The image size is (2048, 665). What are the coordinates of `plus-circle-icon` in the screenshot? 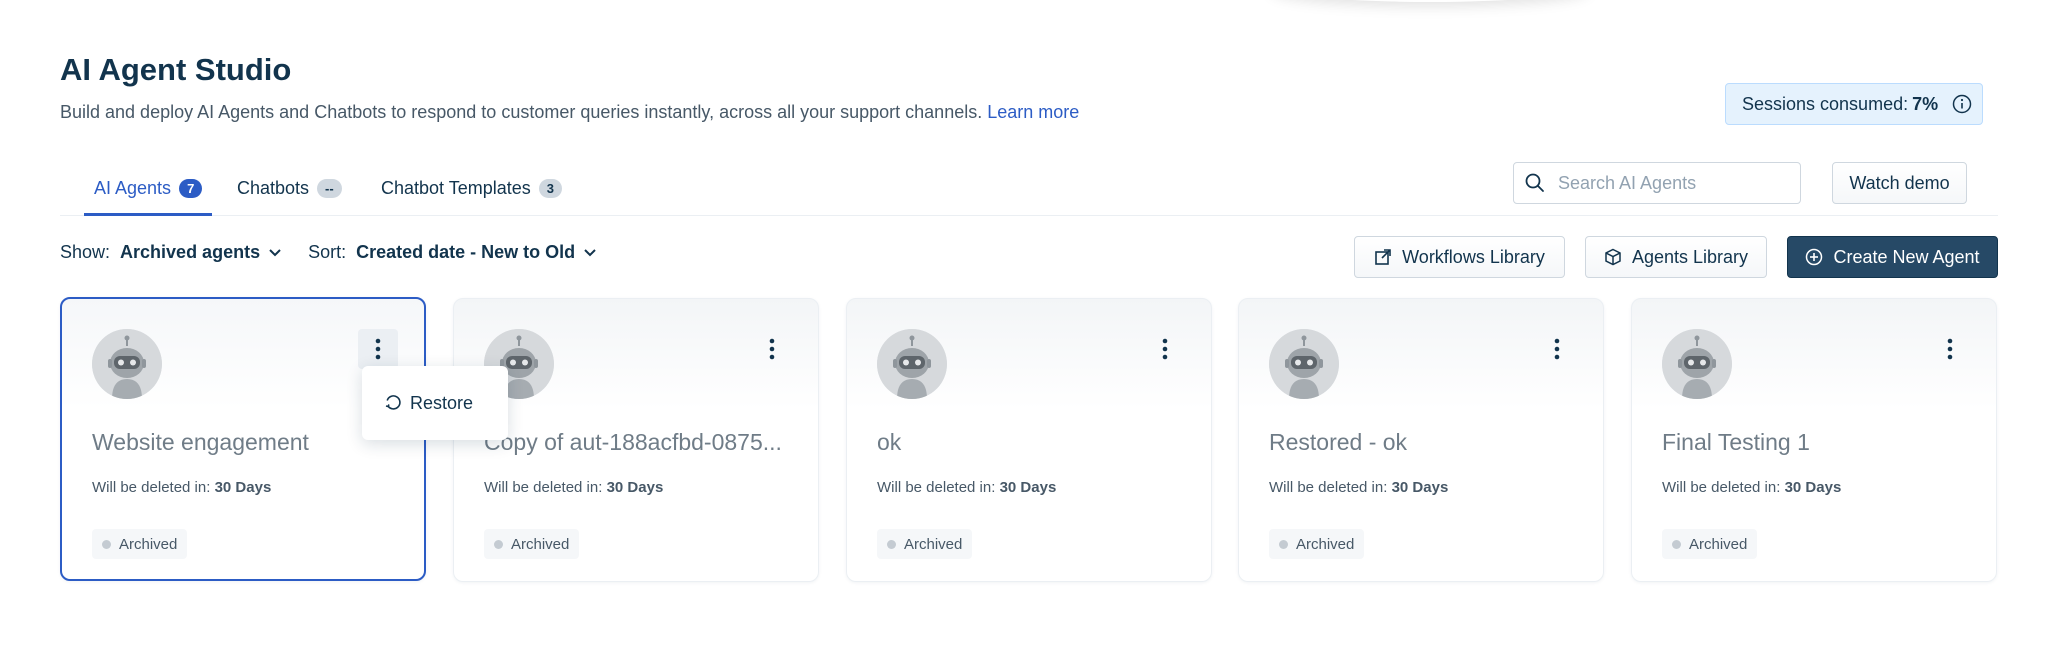 It's located at (1814, 257).